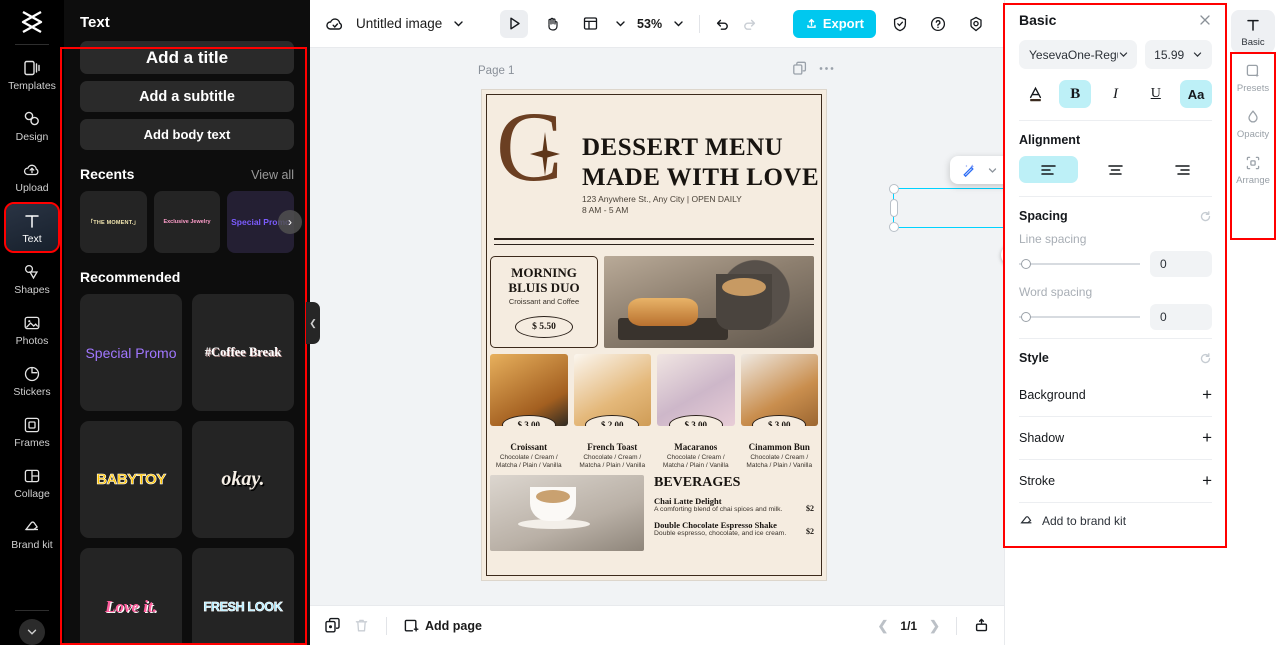 This screenshot has height=645, width=1280. Describe the element at coordinates (131, 596) in the screenshot. I see `list-item: Love it.` at that location.